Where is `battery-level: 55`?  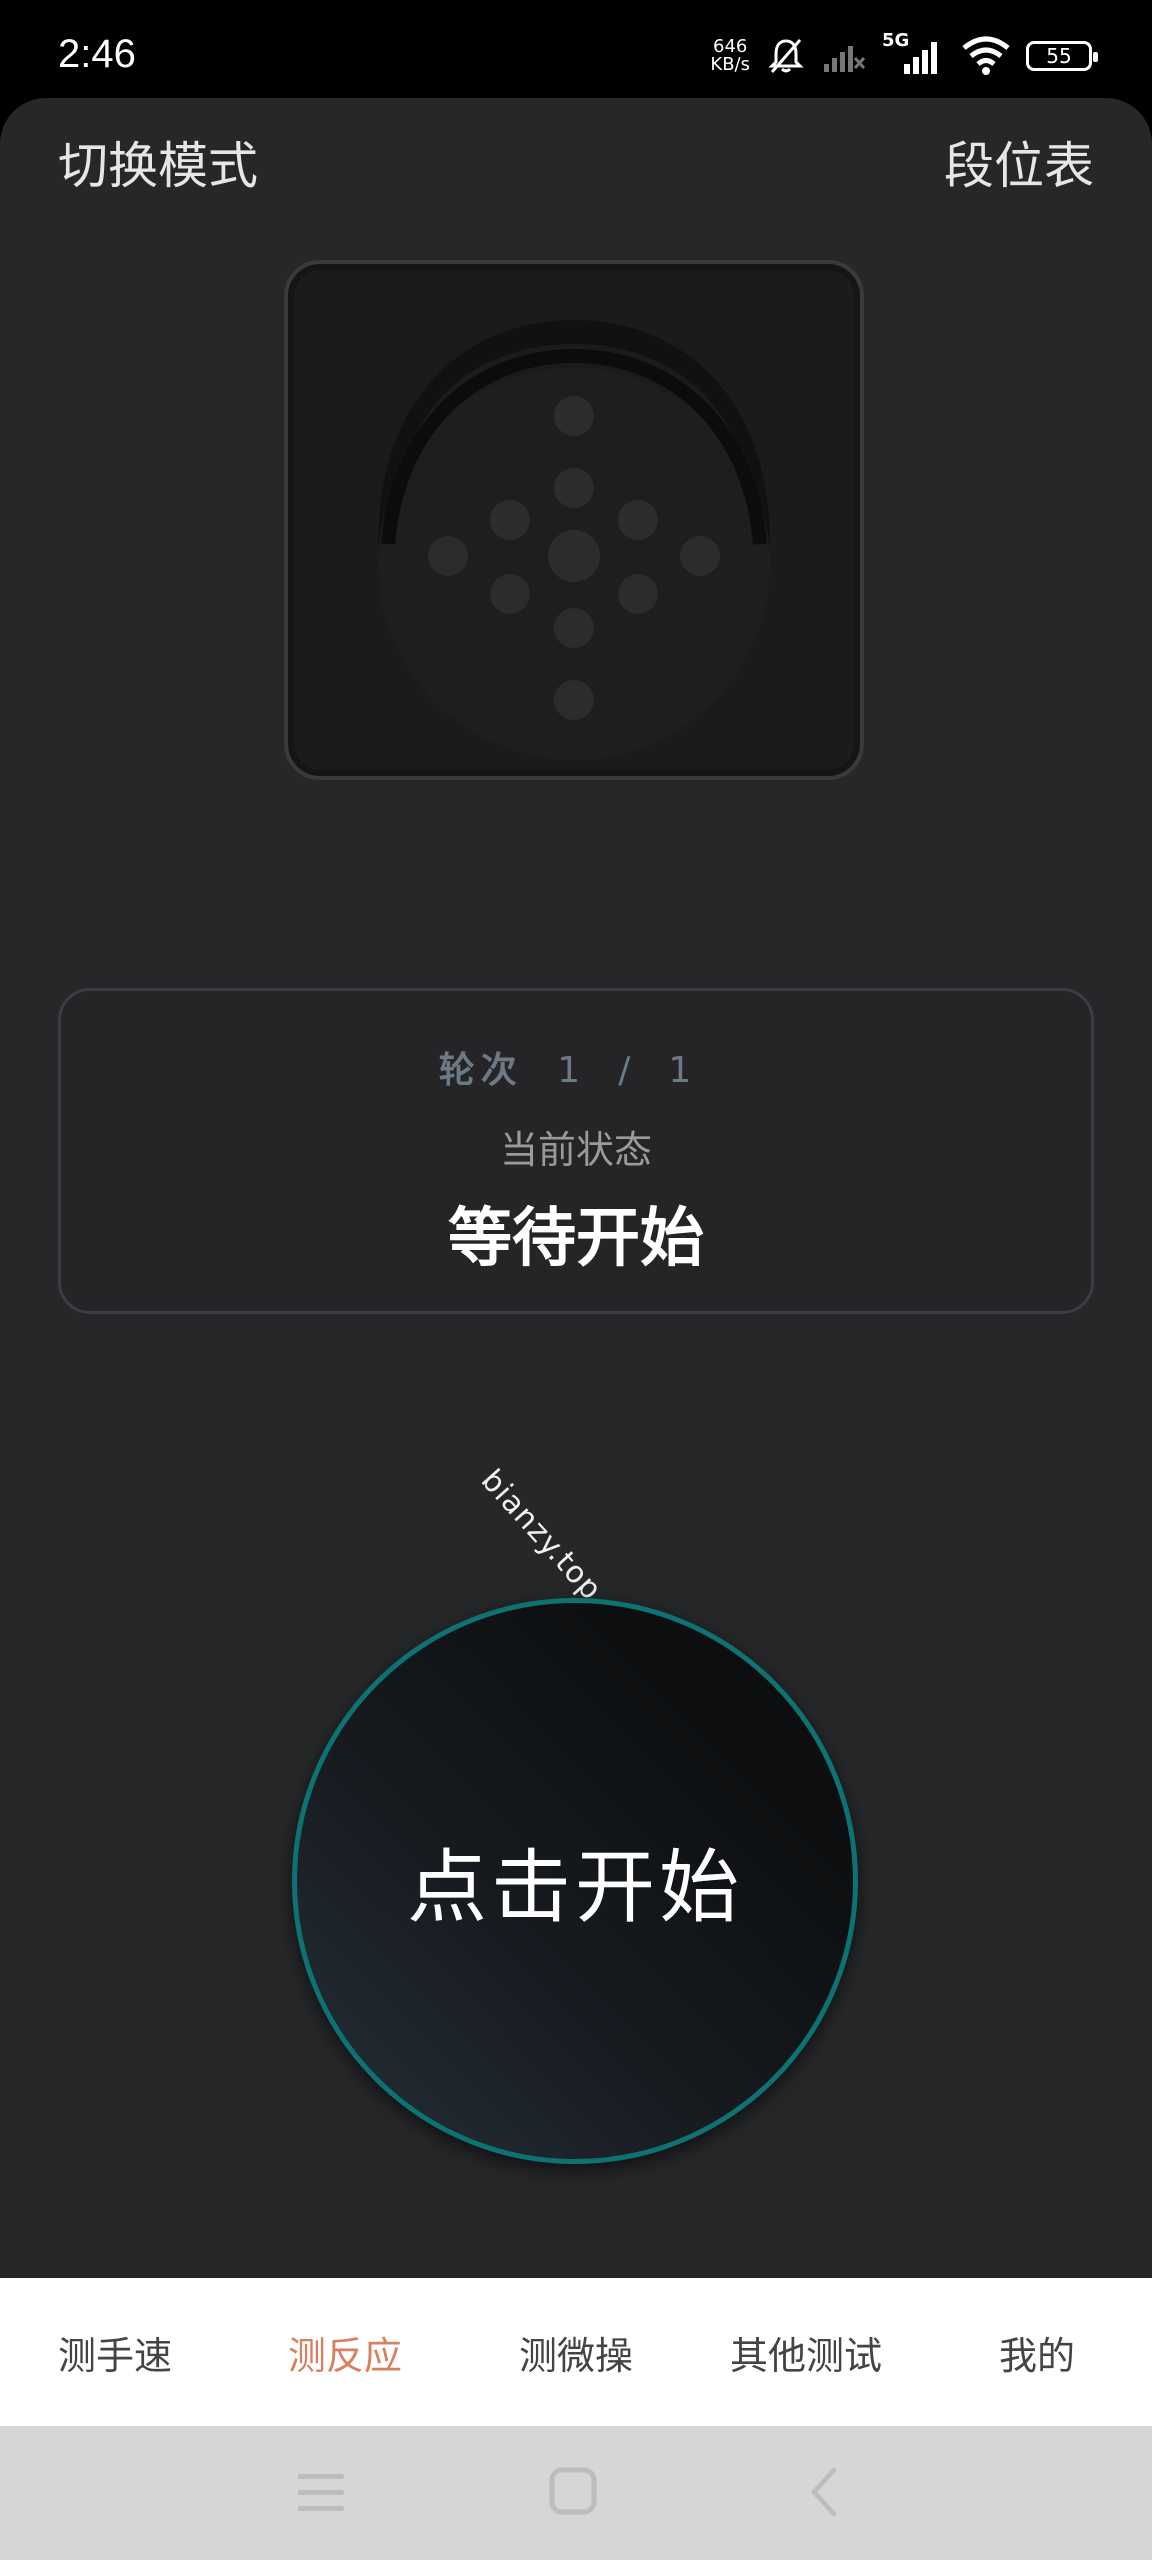
battery-level: 55 is located at coordinates (1059, 56).